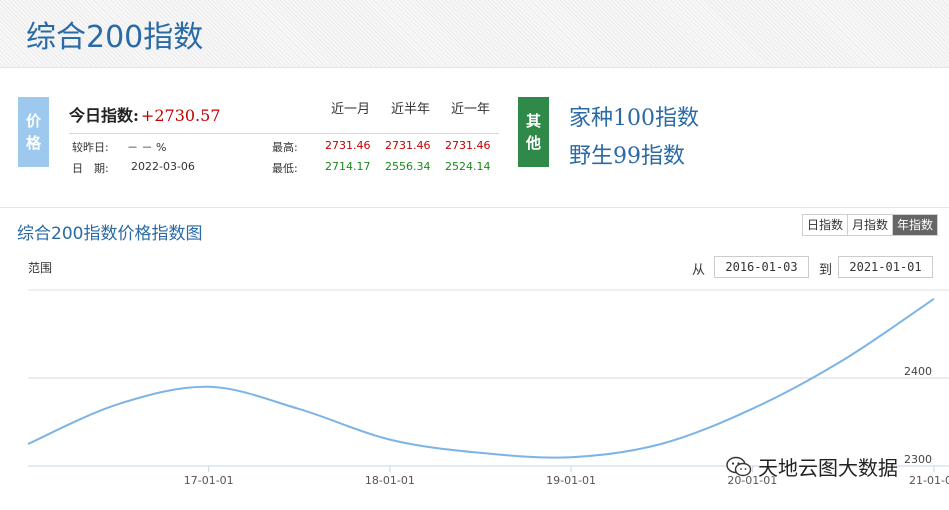 The width and height of the screenshot is (949, 510). Describe the element at coordinates (285, 168) in the screenshot. I see `low-label: 最低:` at that location.